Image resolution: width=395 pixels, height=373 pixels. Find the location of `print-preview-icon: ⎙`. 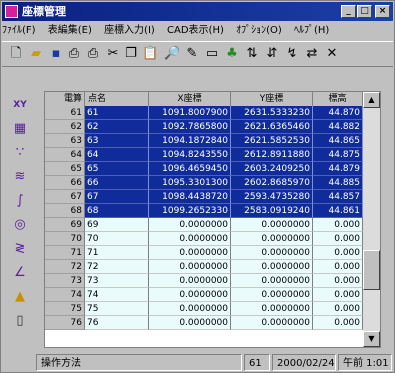

print-preview-icon: ⎙ is located at coordinates (74, 54).